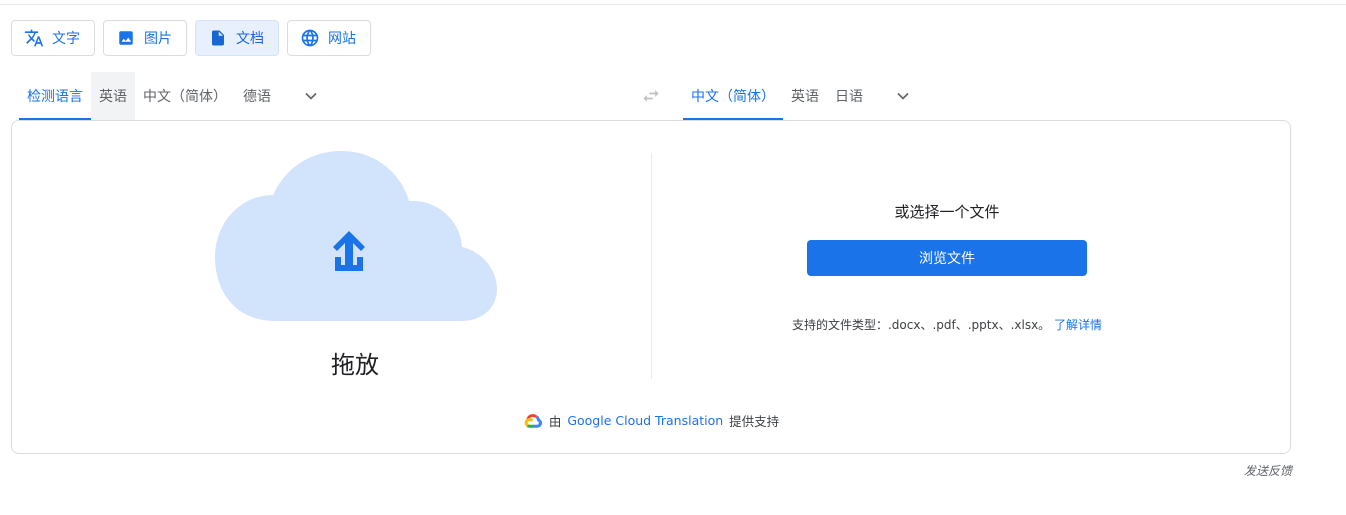 The image size is (1346, 515). Describe the element at coordinates (849, 96) in the screenshot. I see `target-lang-japanese: 日语` at that location.